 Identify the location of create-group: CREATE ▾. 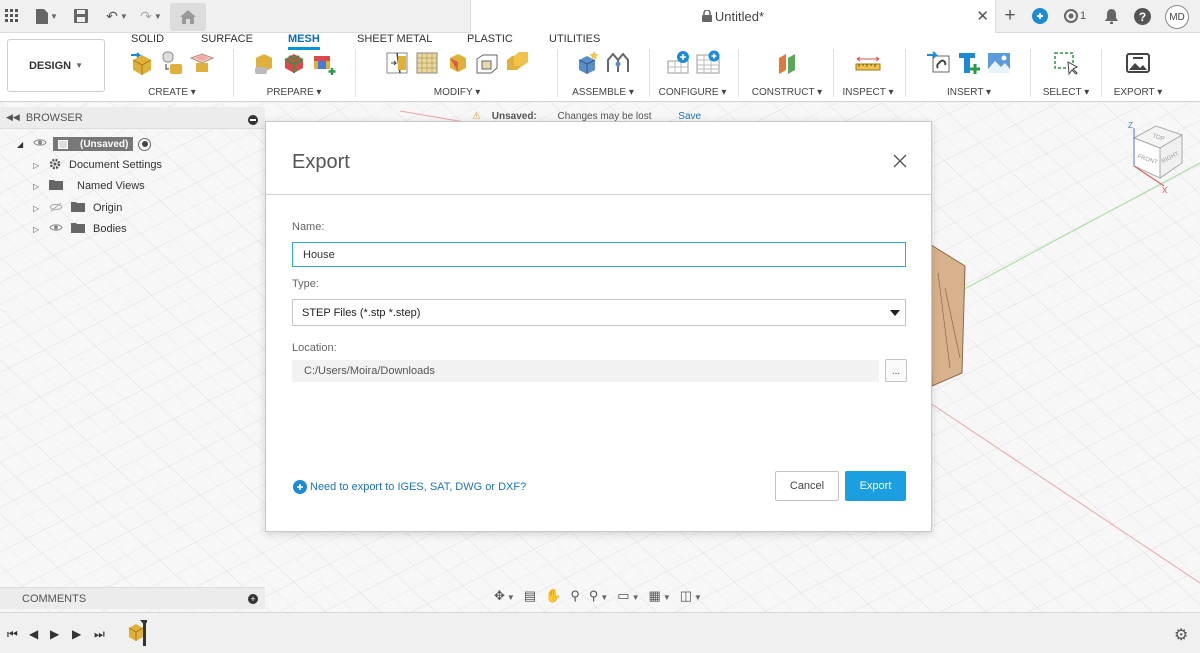
(172, 73).